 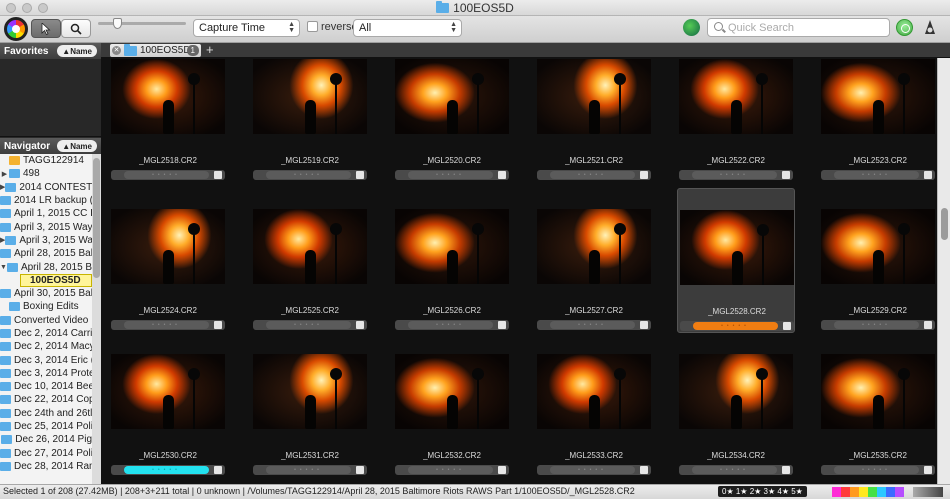 What do you see at coordinates (142, 23) in the screenshot?
I see `thumbnail-size-slider` at bounding box center [142, 23].